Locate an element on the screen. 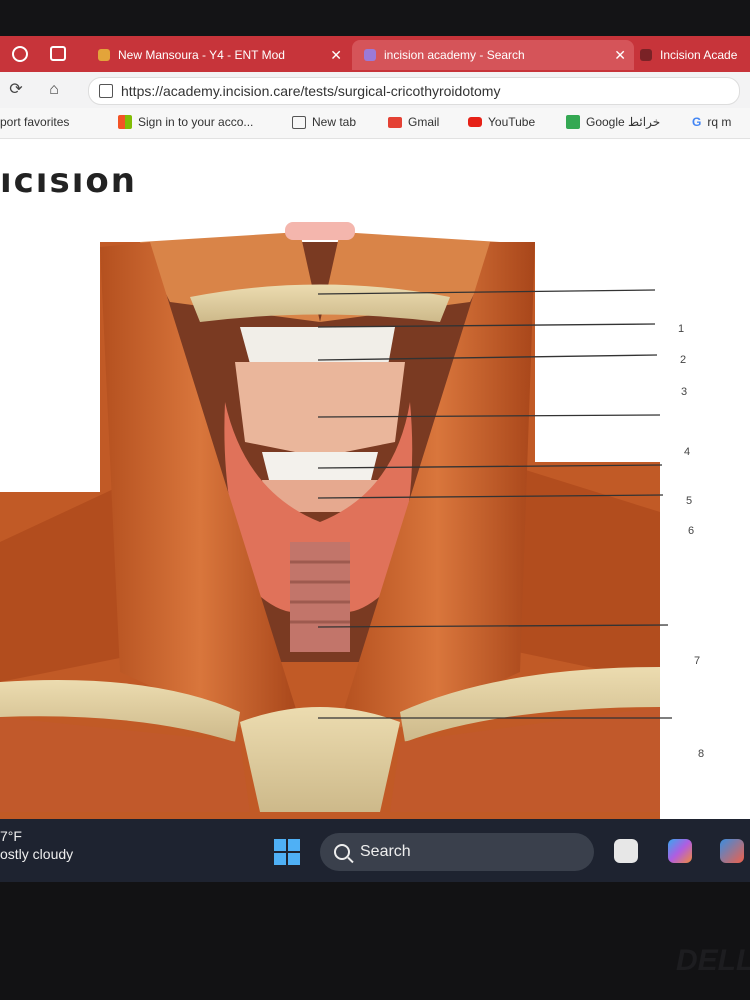  workspaces-icon is located at coordinates (20, 54).